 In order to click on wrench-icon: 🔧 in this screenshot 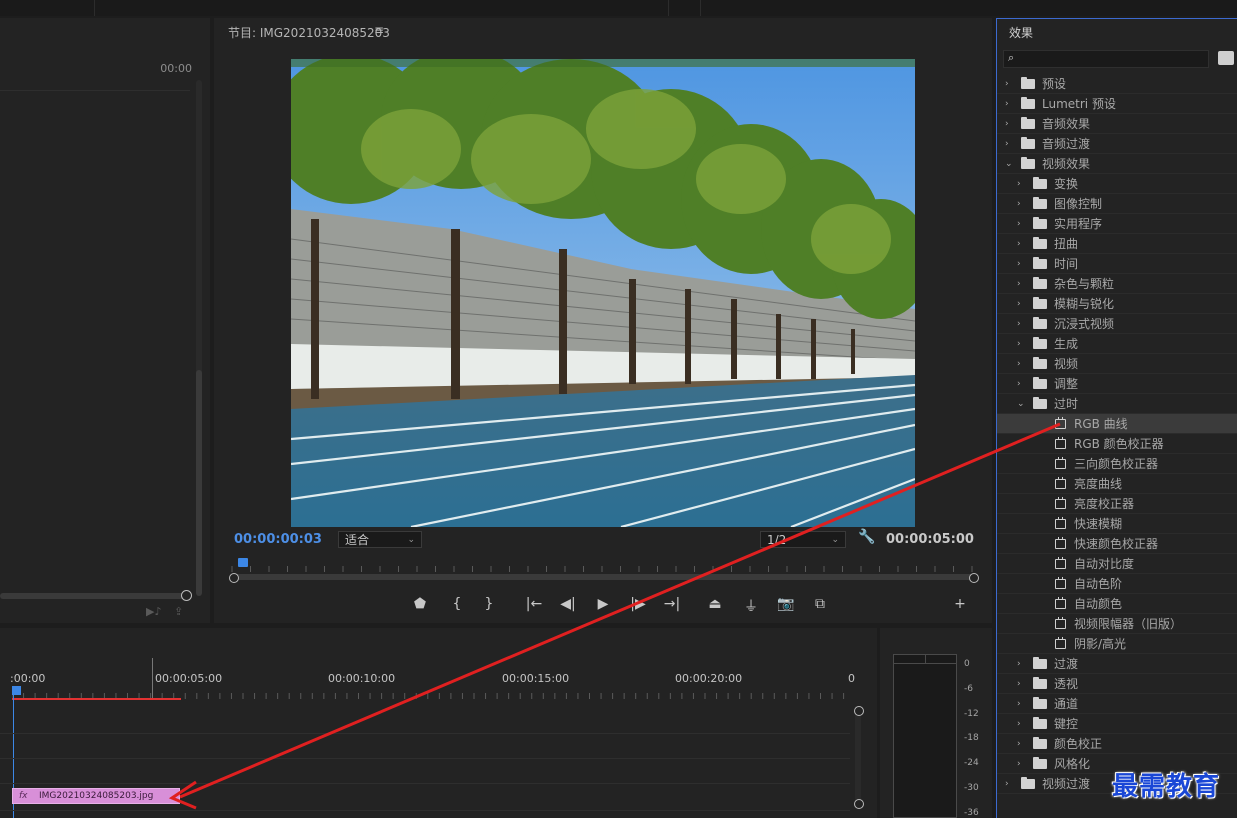, I will do `click(866, 537)`.